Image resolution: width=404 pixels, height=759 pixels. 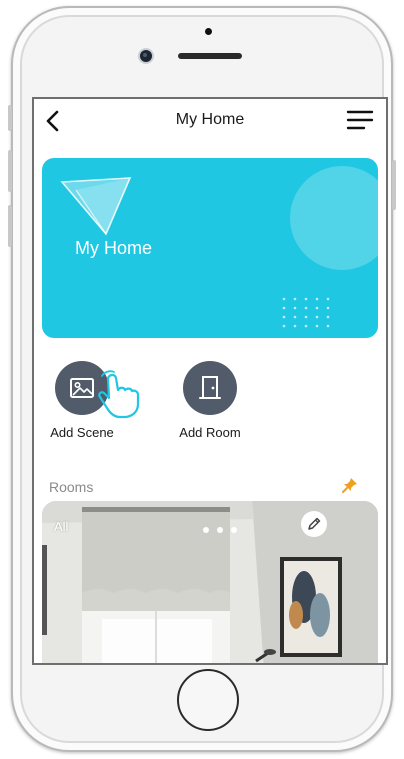 I want to click on pin-icon, so click(x=350, y=485).